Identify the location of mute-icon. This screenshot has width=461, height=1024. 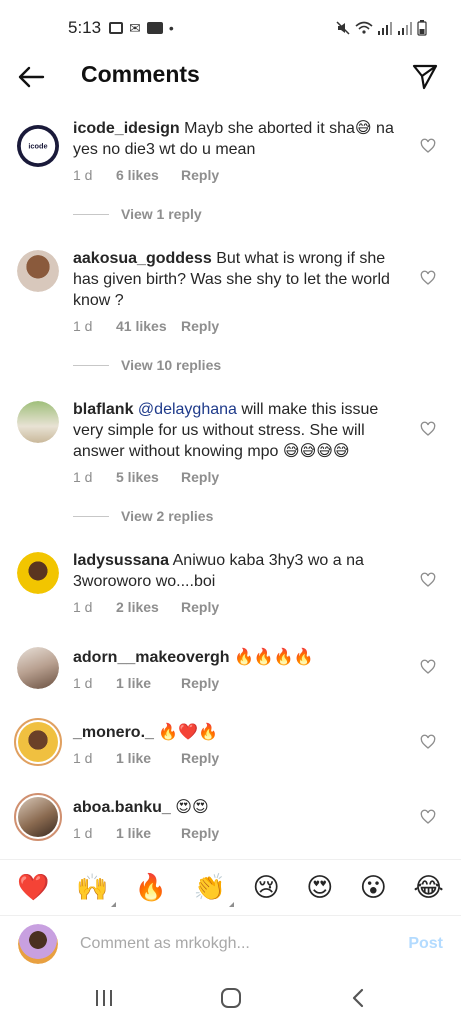
(343, 28).